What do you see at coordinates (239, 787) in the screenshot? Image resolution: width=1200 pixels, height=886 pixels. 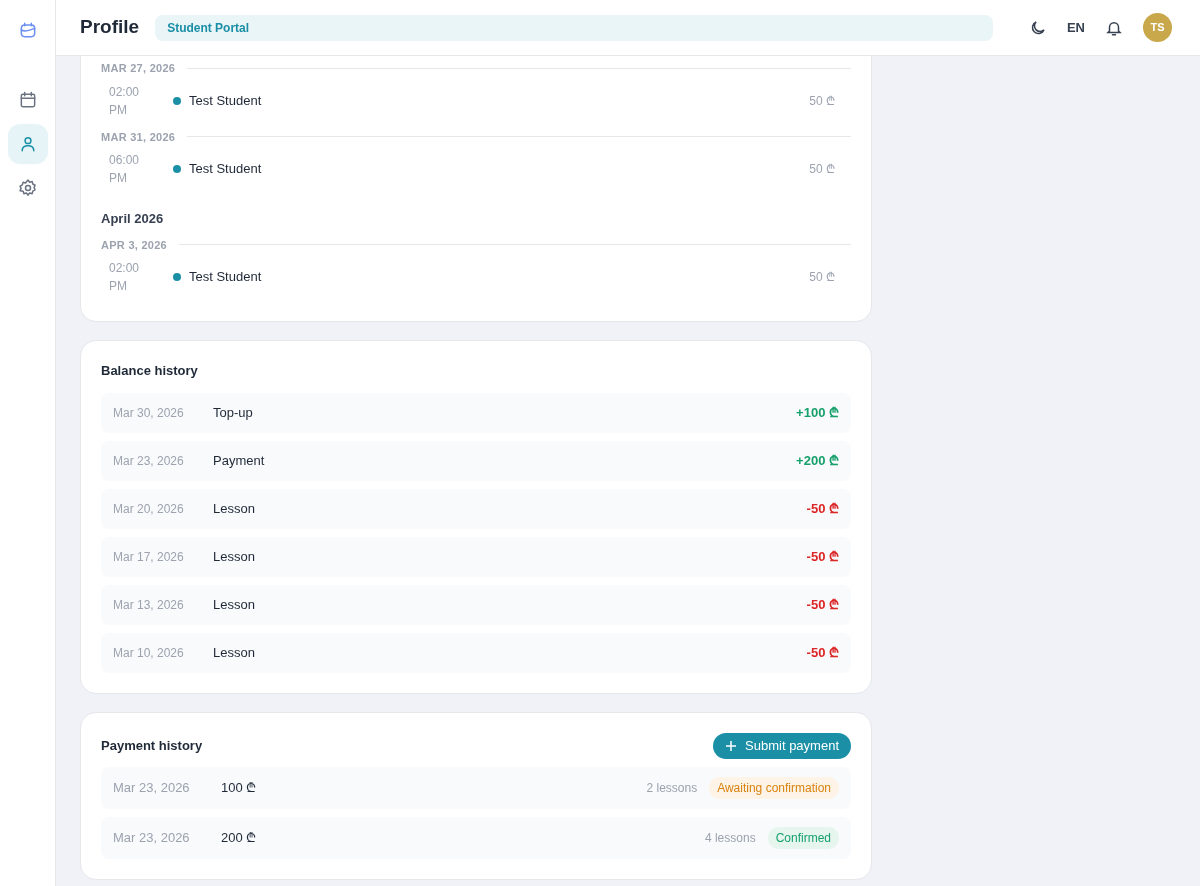 I see `payment-amount: 100 ₾` at bounding box center [239, 787].